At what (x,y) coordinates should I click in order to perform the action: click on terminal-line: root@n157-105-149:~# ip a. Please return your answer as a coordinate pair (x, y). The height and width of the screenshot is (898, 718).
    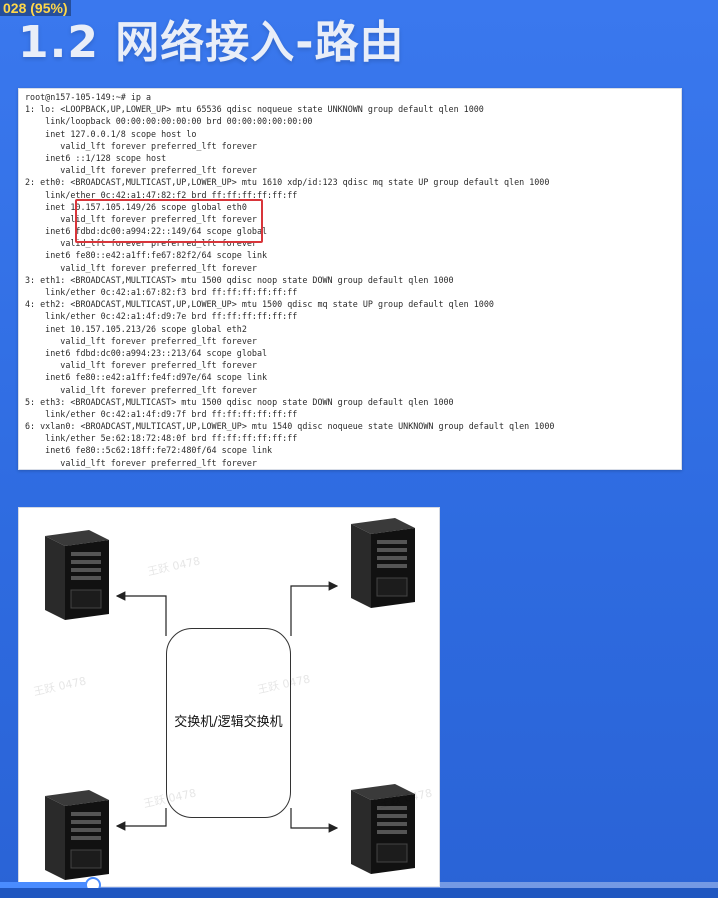
    Looking at the image, I should click on (88, 97).